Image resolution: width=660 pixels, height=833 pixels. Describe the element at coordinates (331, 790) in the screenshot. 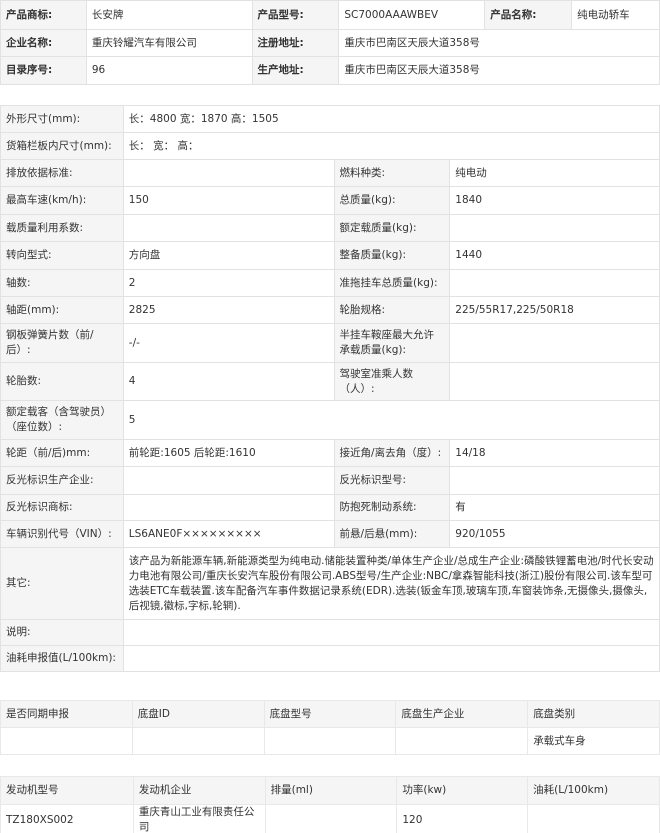

I see `engine-header-displacement: 排量(ml)` at that location.